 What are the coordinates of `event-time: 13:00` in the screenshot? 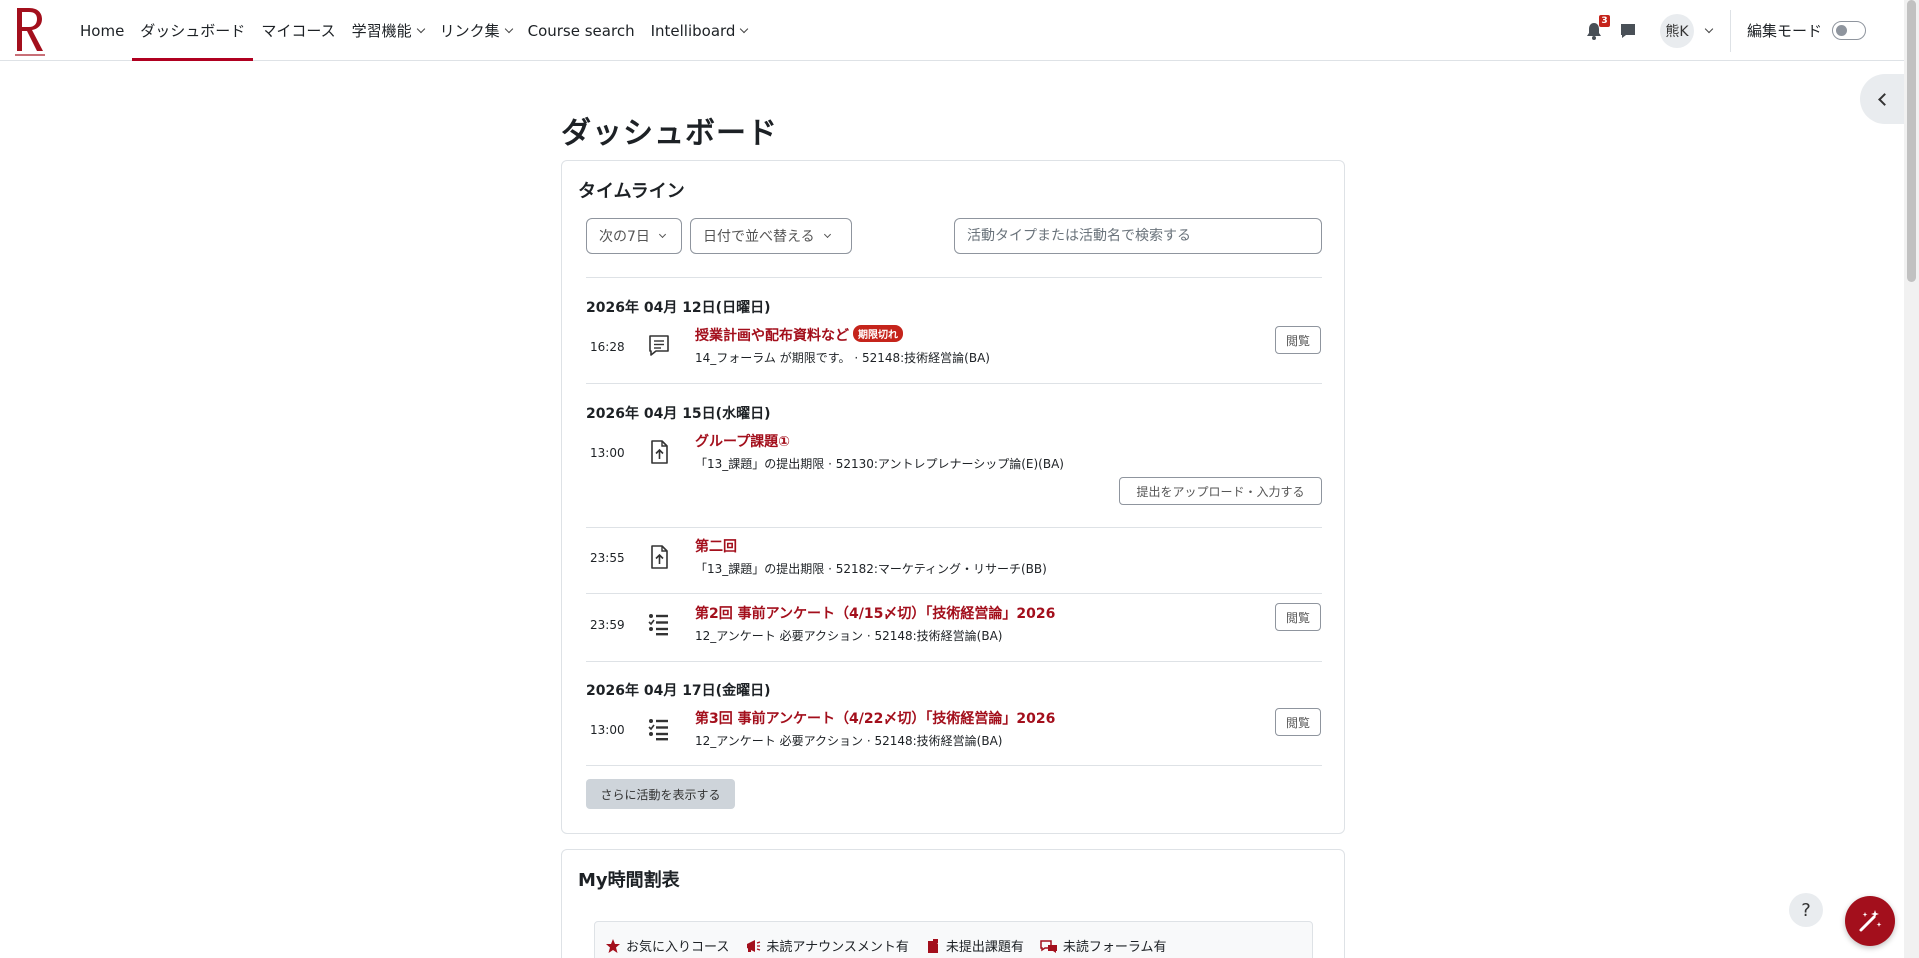 It's located at (607, 453).